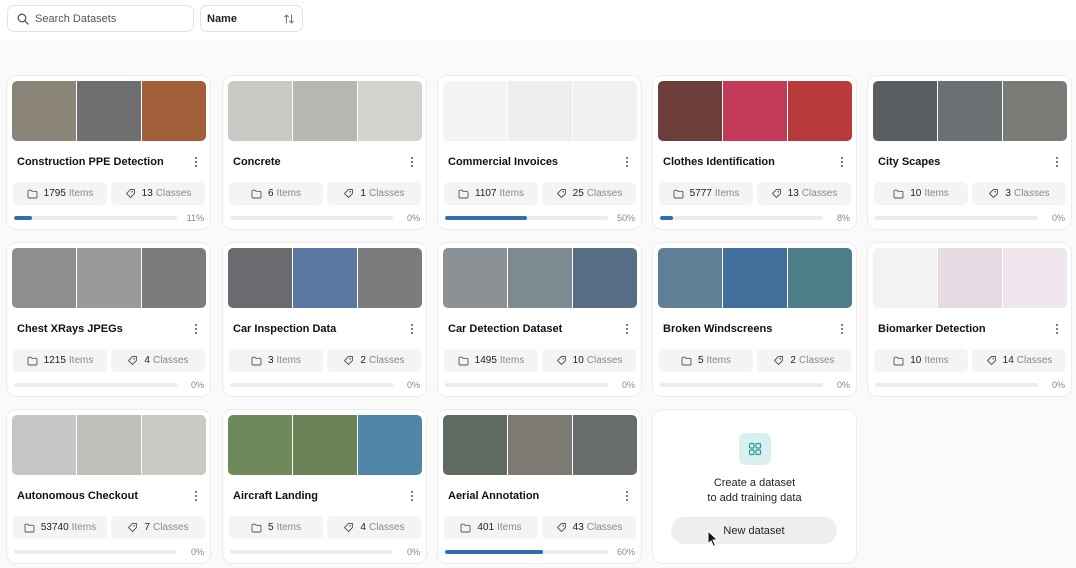 The image size is (1076, 568). Describe the element at coordinates (1008, 360) in the screenshot. I see `classes-number: 14` at that location.